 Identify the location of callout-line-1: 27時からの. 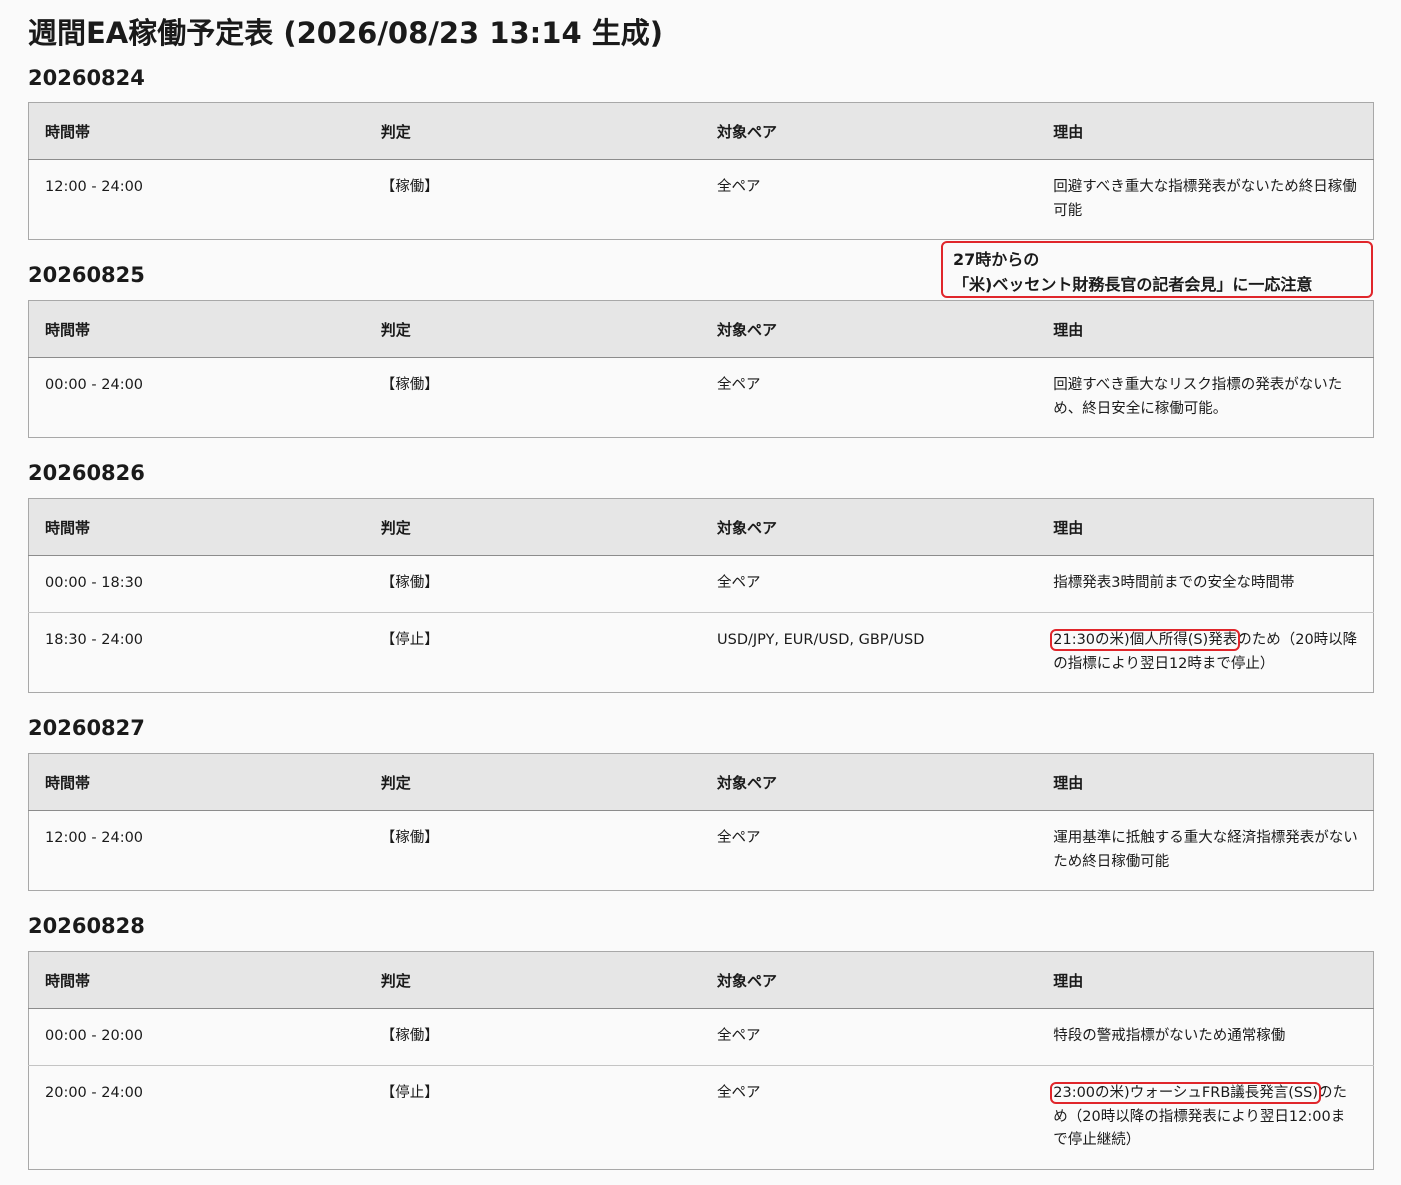
(996, 259).